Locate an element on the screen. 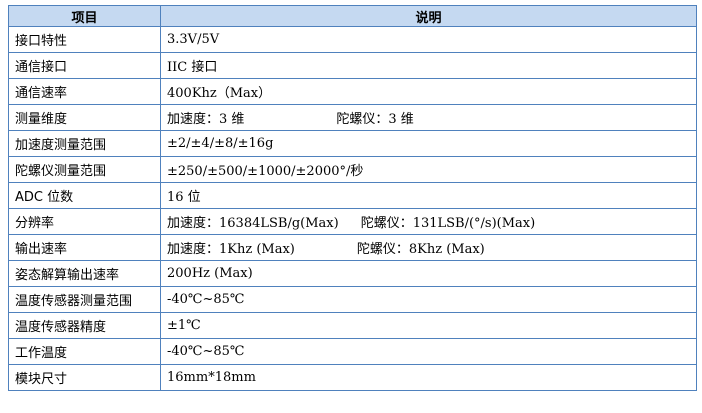 The height and width of the screenshot is (413, 702). table-header-row: 项目 说明 is located at coordinates (352, 16).